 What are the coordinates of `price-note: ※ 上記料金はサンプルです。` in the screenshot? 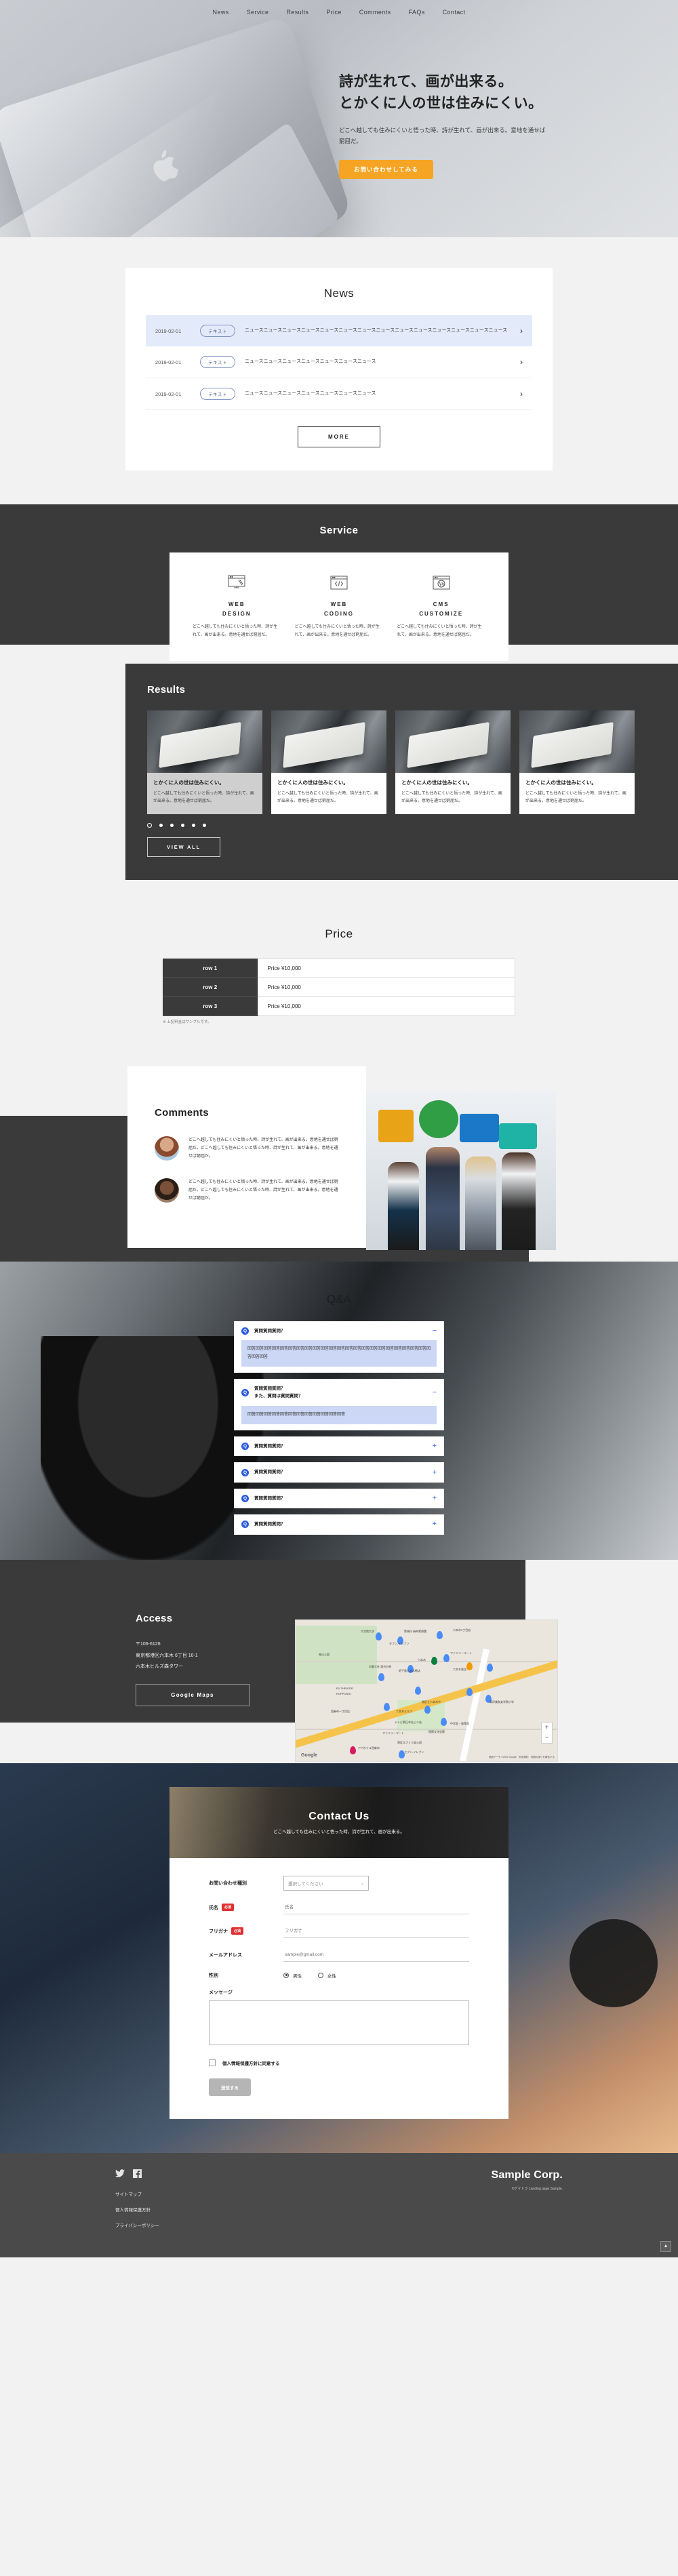 It's located at (188, 1022).